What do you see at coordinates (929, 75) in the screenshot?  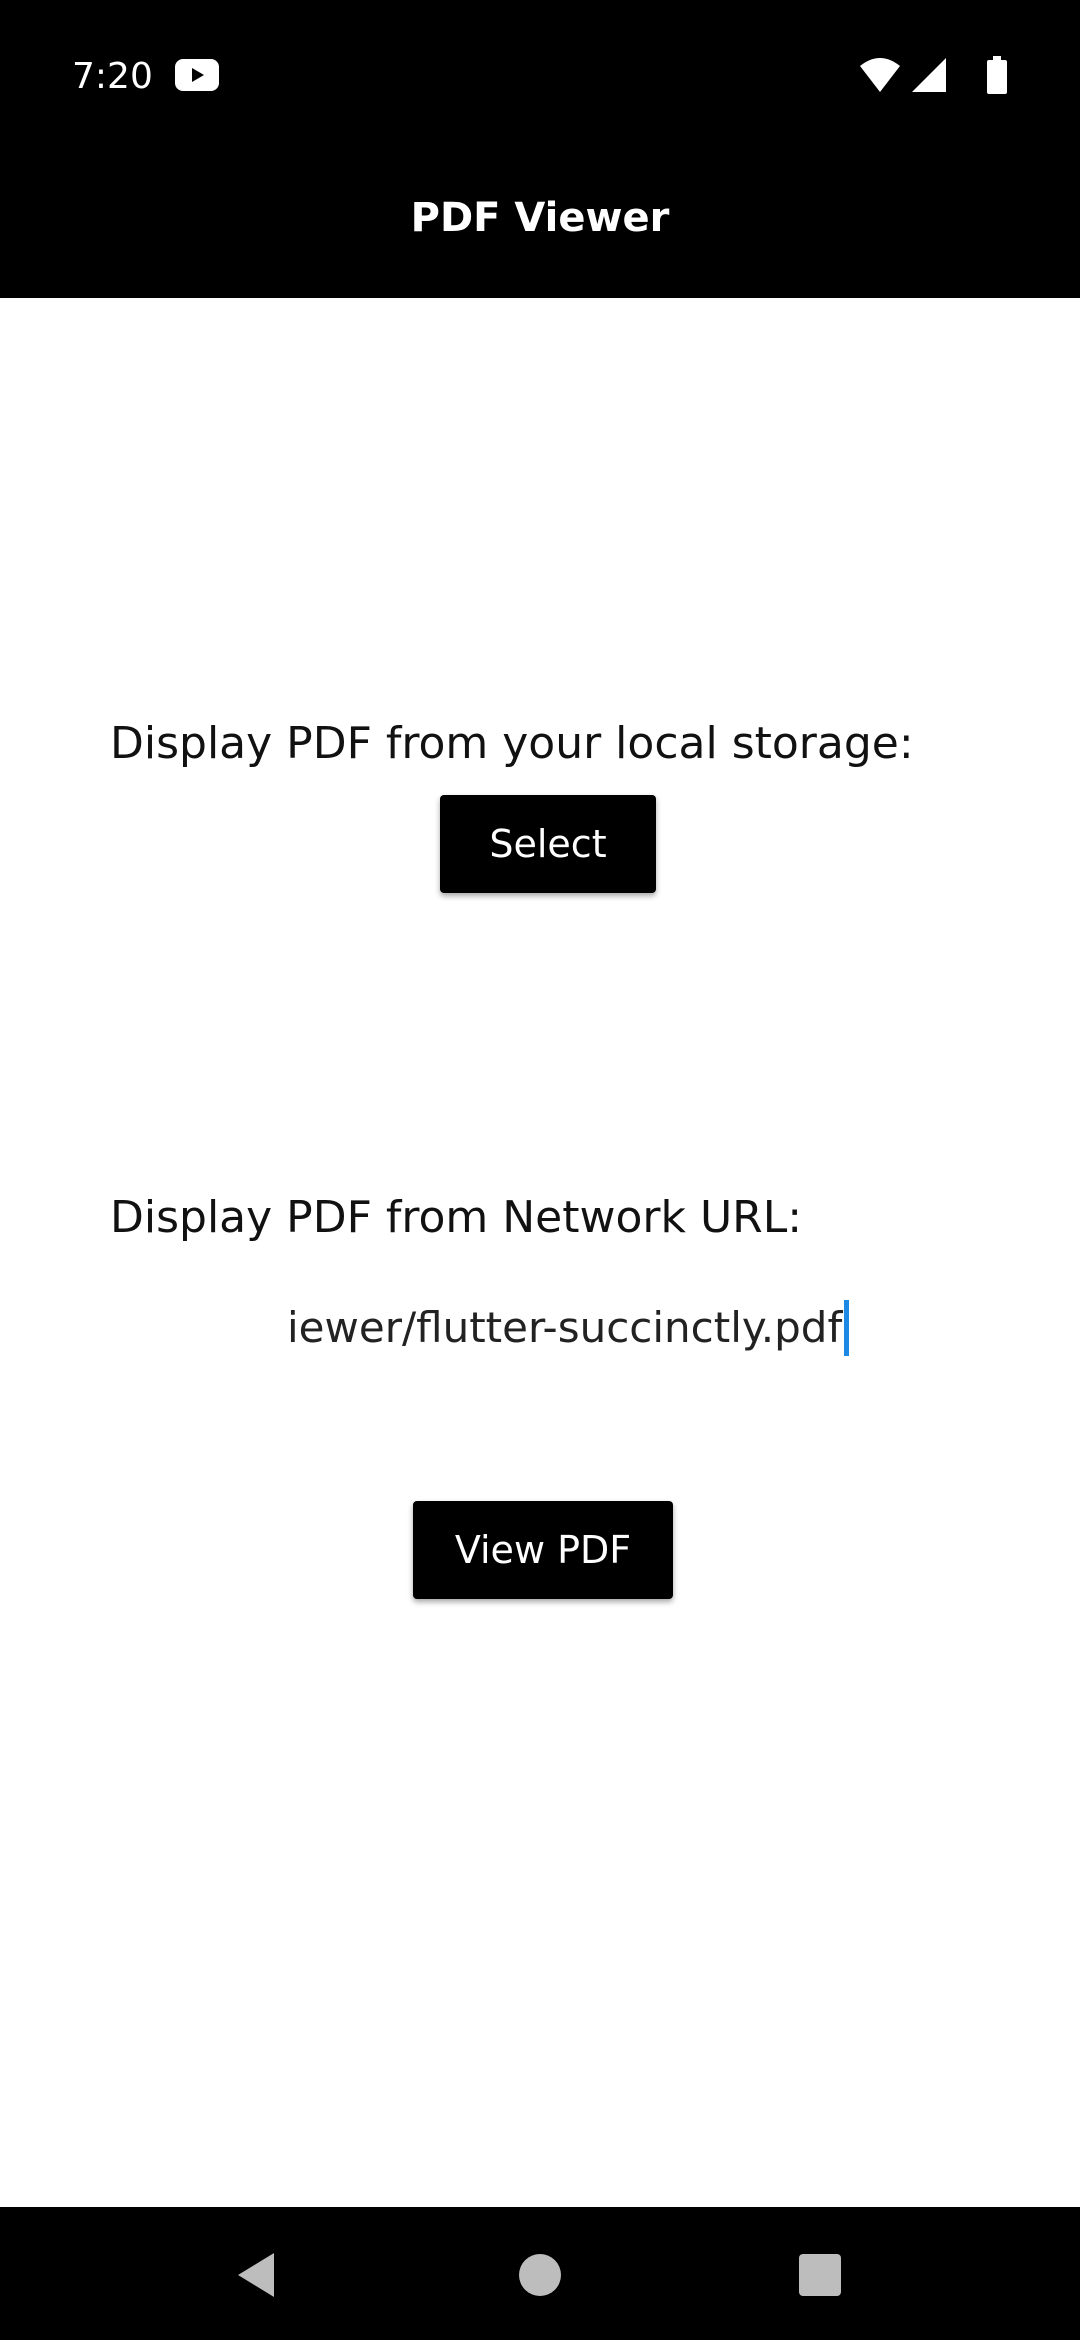 I see `signal-icon` at bounding box center [929, 75].